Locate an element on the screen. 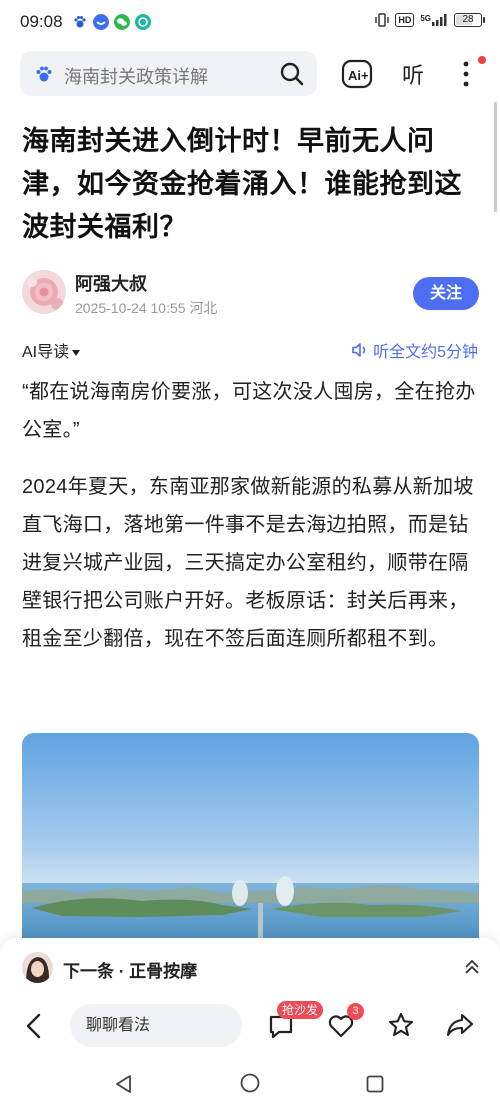  battery-icon: 28 is located at coordinates (469, 20).